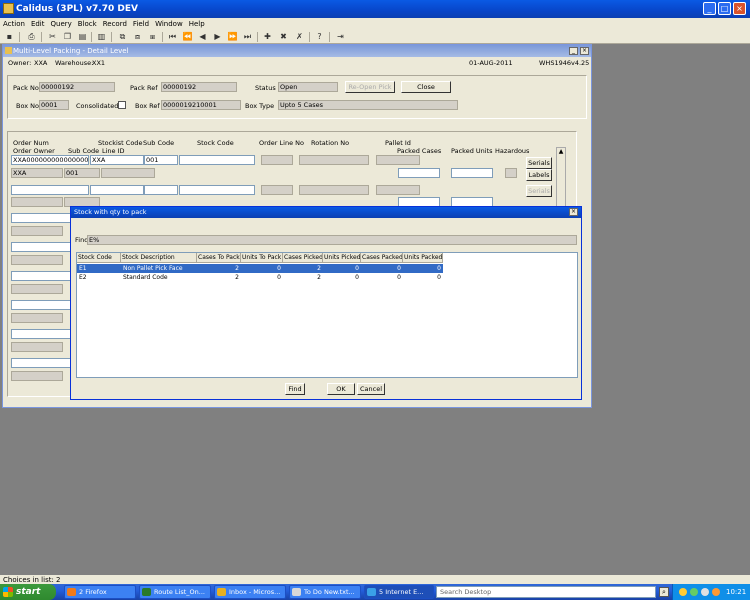 The height and width of the screenshot is (600, 750). Describe the element at coordinates (202, 37) in the screenshot. I see `previous-record-icon: ◀` at that location.